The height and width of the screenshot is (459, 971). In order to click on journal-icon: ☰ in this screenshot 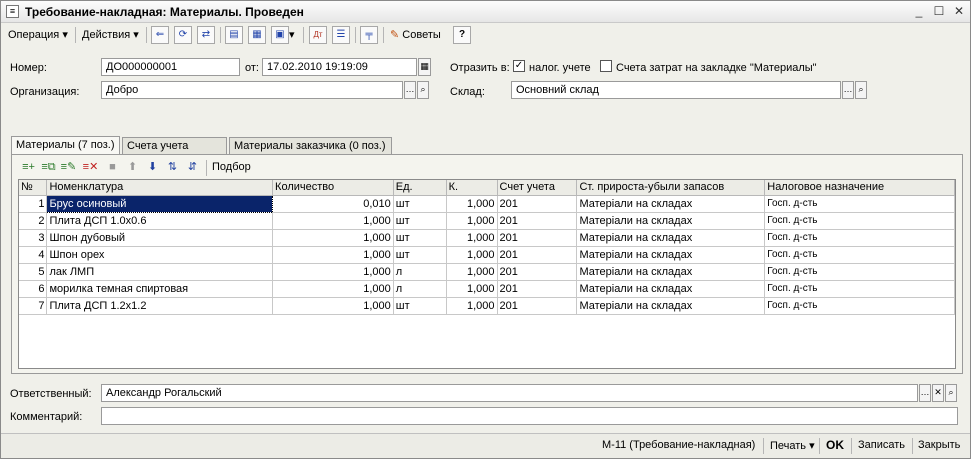, I will do `click(341, 35)`.